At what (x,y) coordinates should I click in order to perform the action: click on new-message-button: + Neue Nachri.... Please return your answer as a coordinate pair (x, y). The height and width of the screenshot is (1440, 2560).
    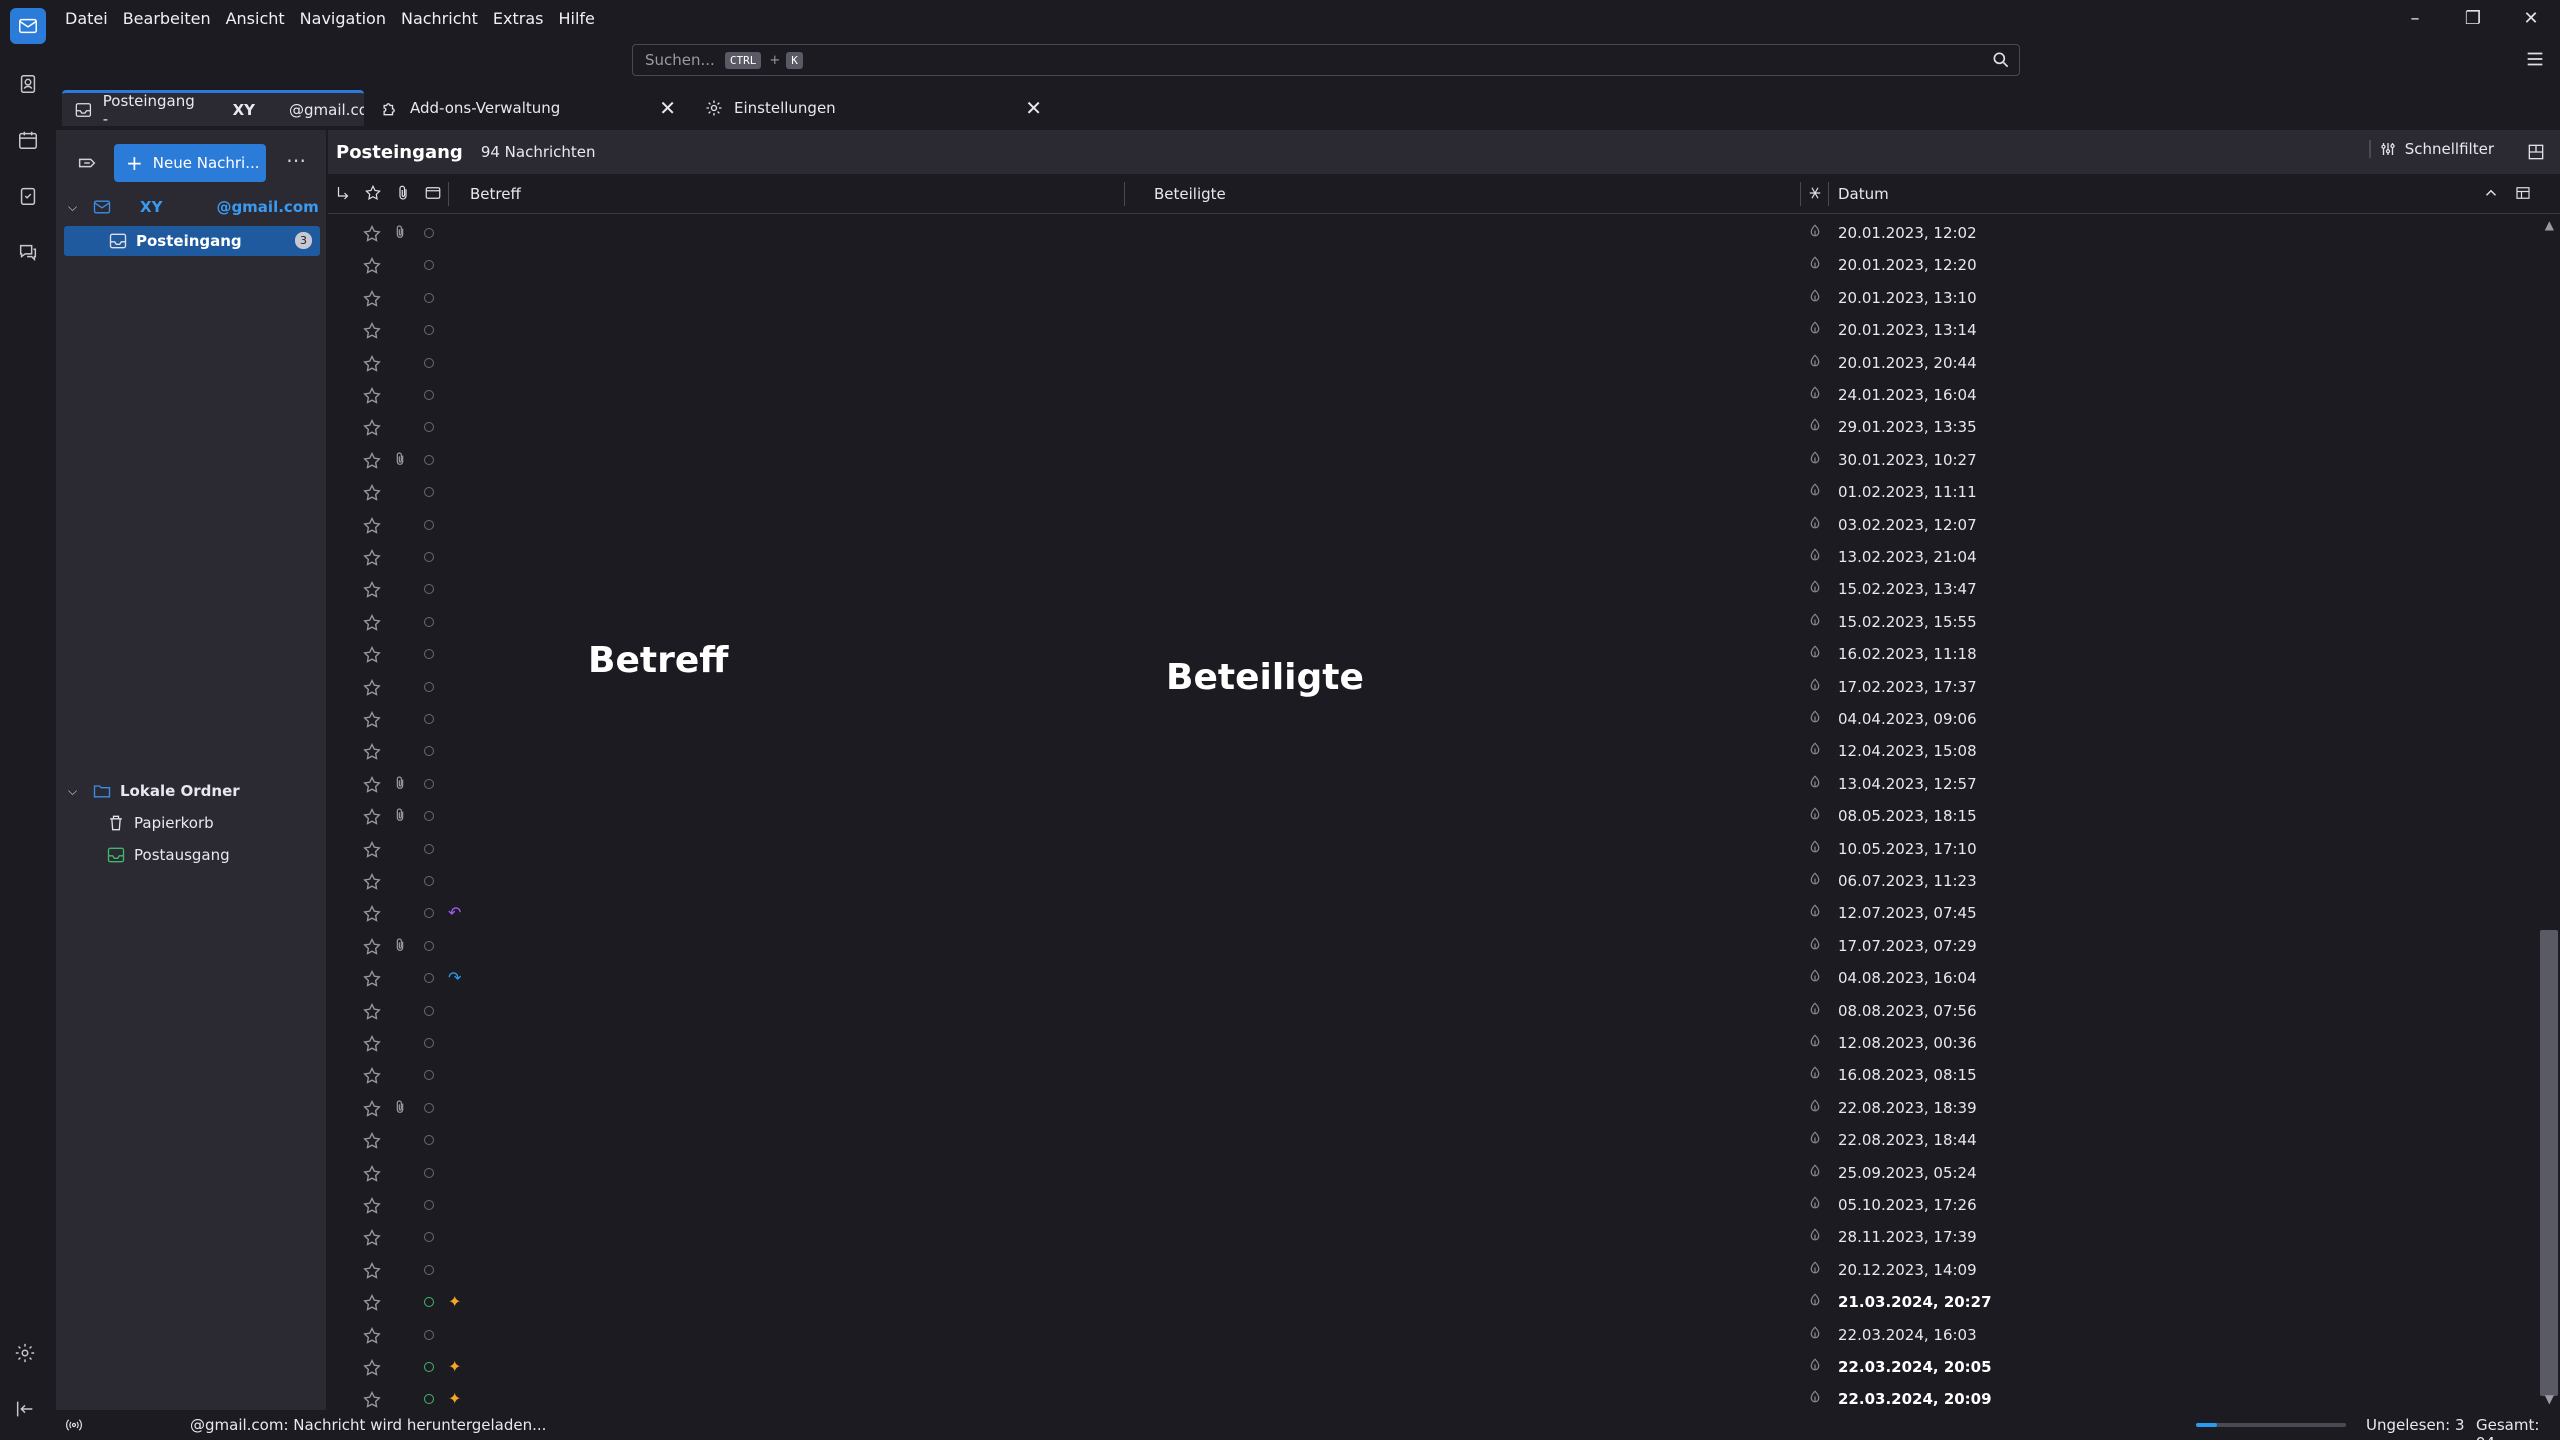
    Looking at the image, I should click on (190, 163).